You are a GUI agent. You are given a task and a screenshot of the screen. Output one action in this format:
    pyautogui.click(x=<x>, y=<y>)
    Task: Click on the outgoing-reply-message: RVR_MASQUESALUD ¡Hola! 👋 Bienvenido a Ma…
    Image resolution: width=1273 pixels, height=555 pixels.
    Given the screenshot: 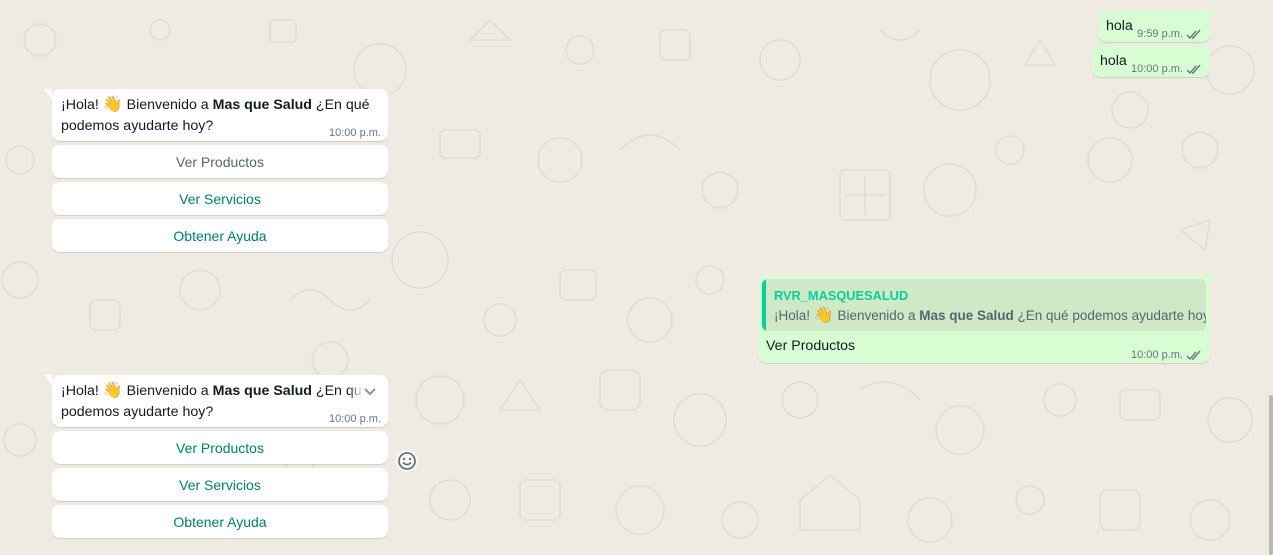 What is the action you would take?
    pyautogui.click(x=984, y=319)
    